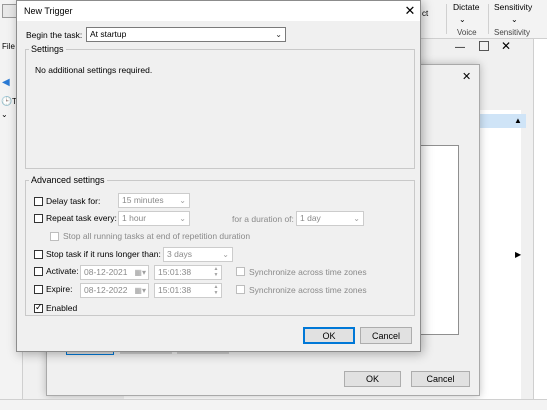 Image resolution: width=547 pixels, height=410 pixels. I want to click on repeat-label: Repeat task every:, so click(81, 218).